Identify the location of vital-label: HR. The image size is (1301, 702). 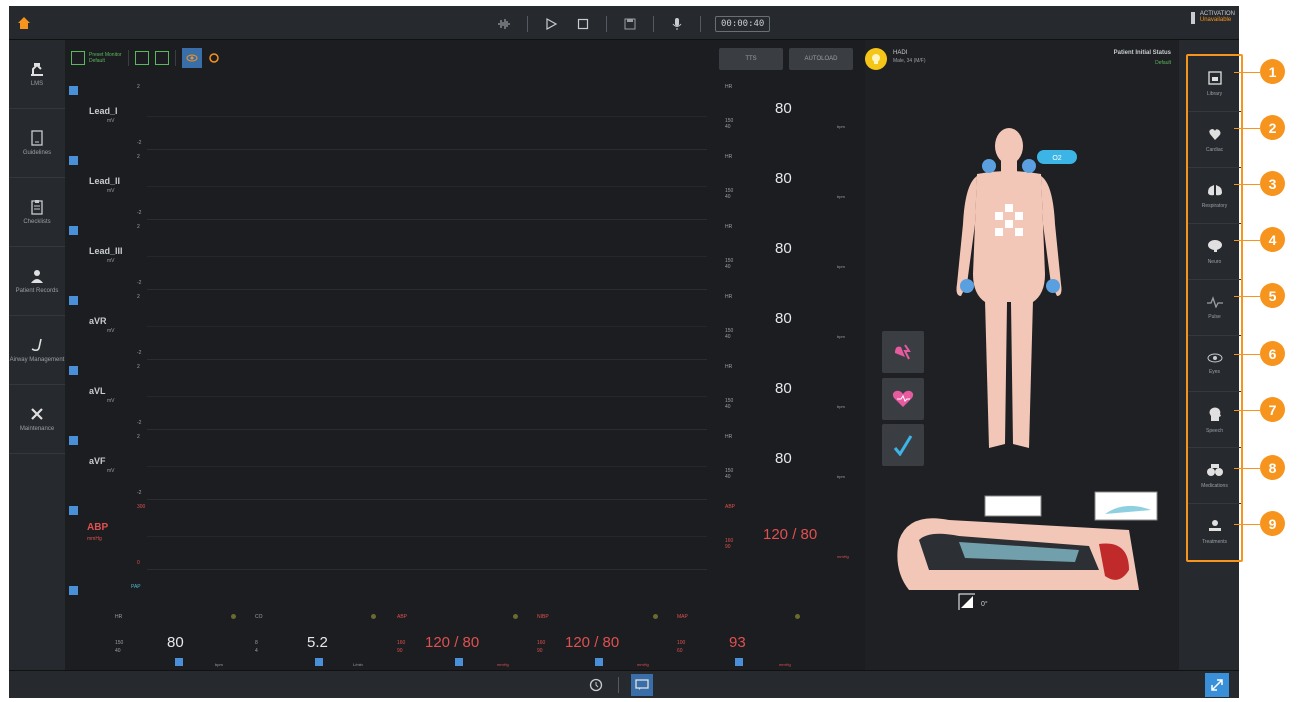
(729, 87).